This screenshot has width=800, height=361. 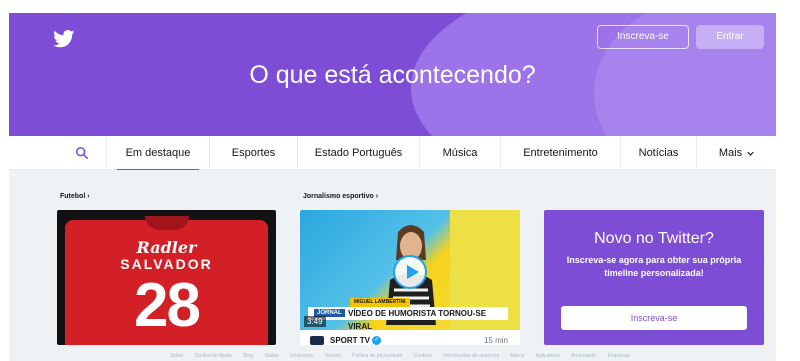 I want to click on login-button: Entrar, so click(x=730, y=37).